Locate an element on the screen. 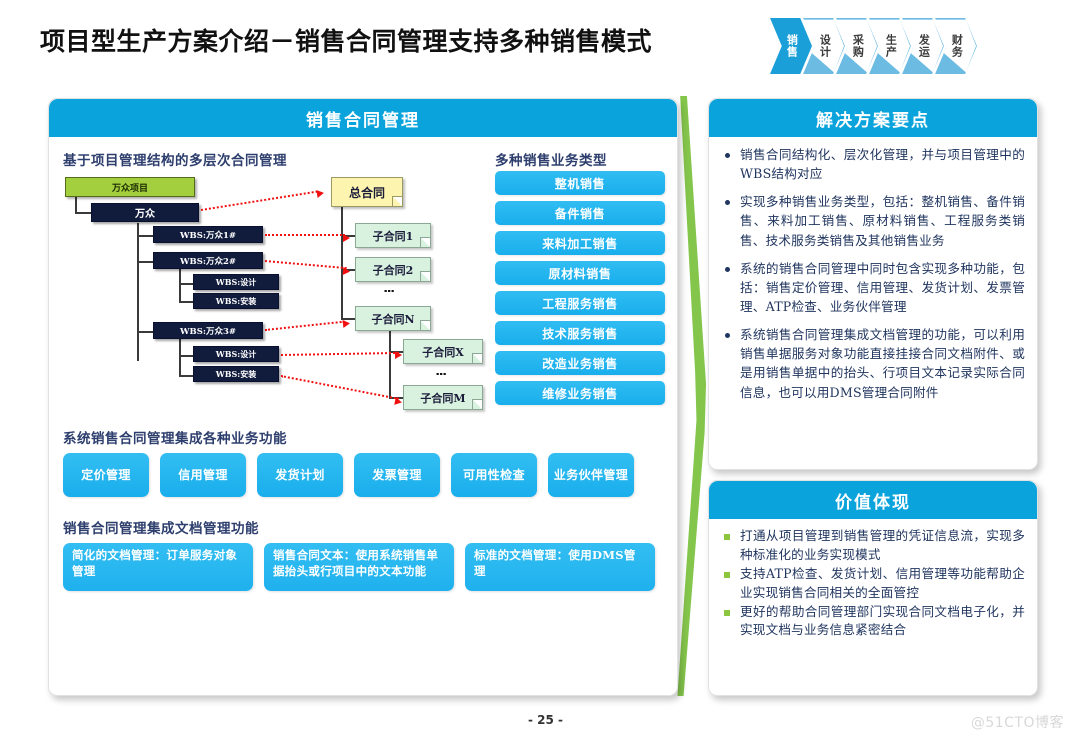  node-label: 总合同 is located at coordinates (366, 192).